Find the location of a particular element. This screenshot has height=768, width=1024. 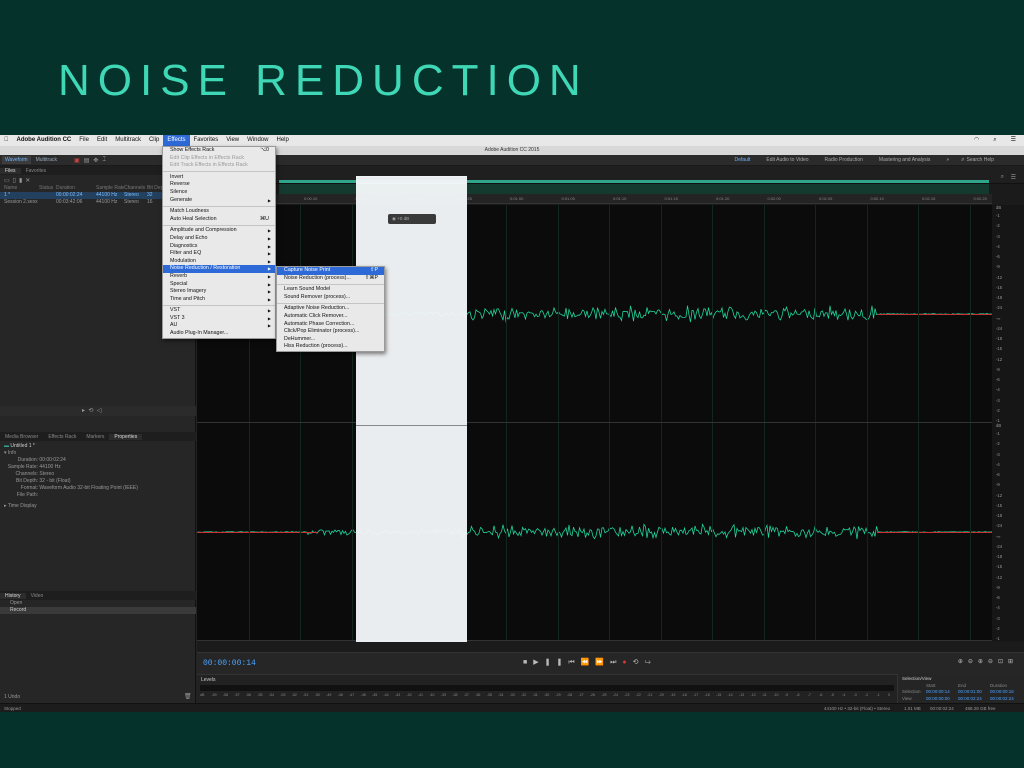

tab-markers: Markers is located at coordinates (95, 437).